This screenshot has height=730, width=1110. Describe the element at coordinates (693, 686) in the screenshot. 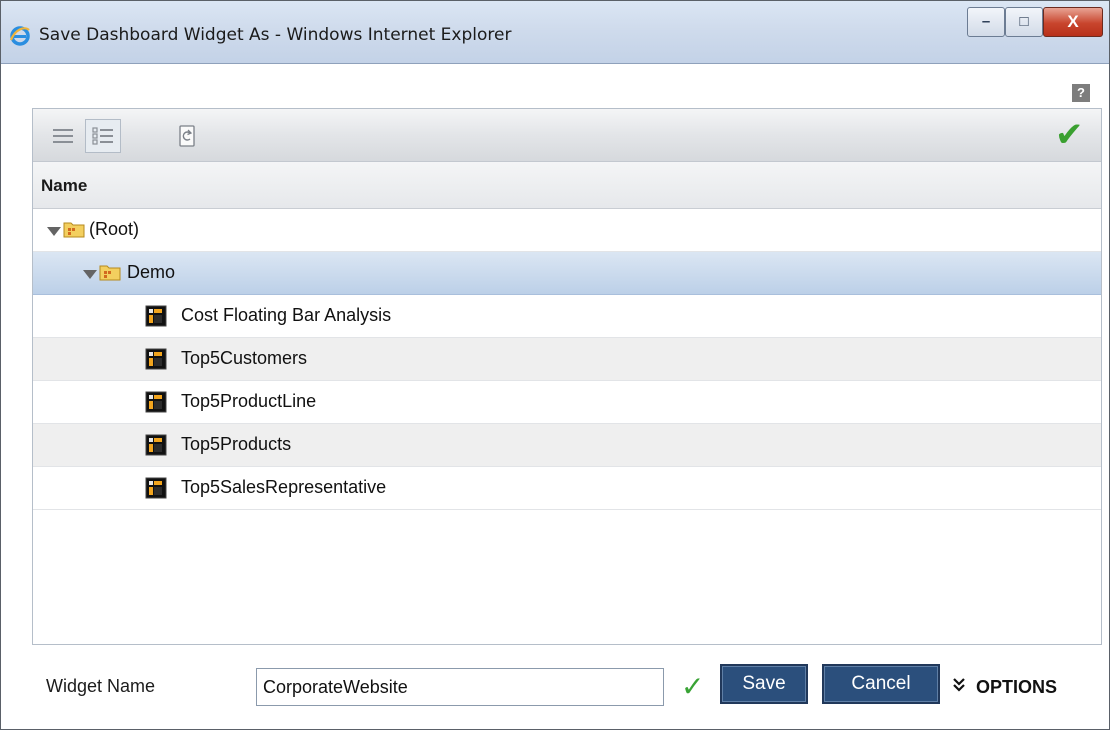

I see `valid-check-icon: ✓` at that location.